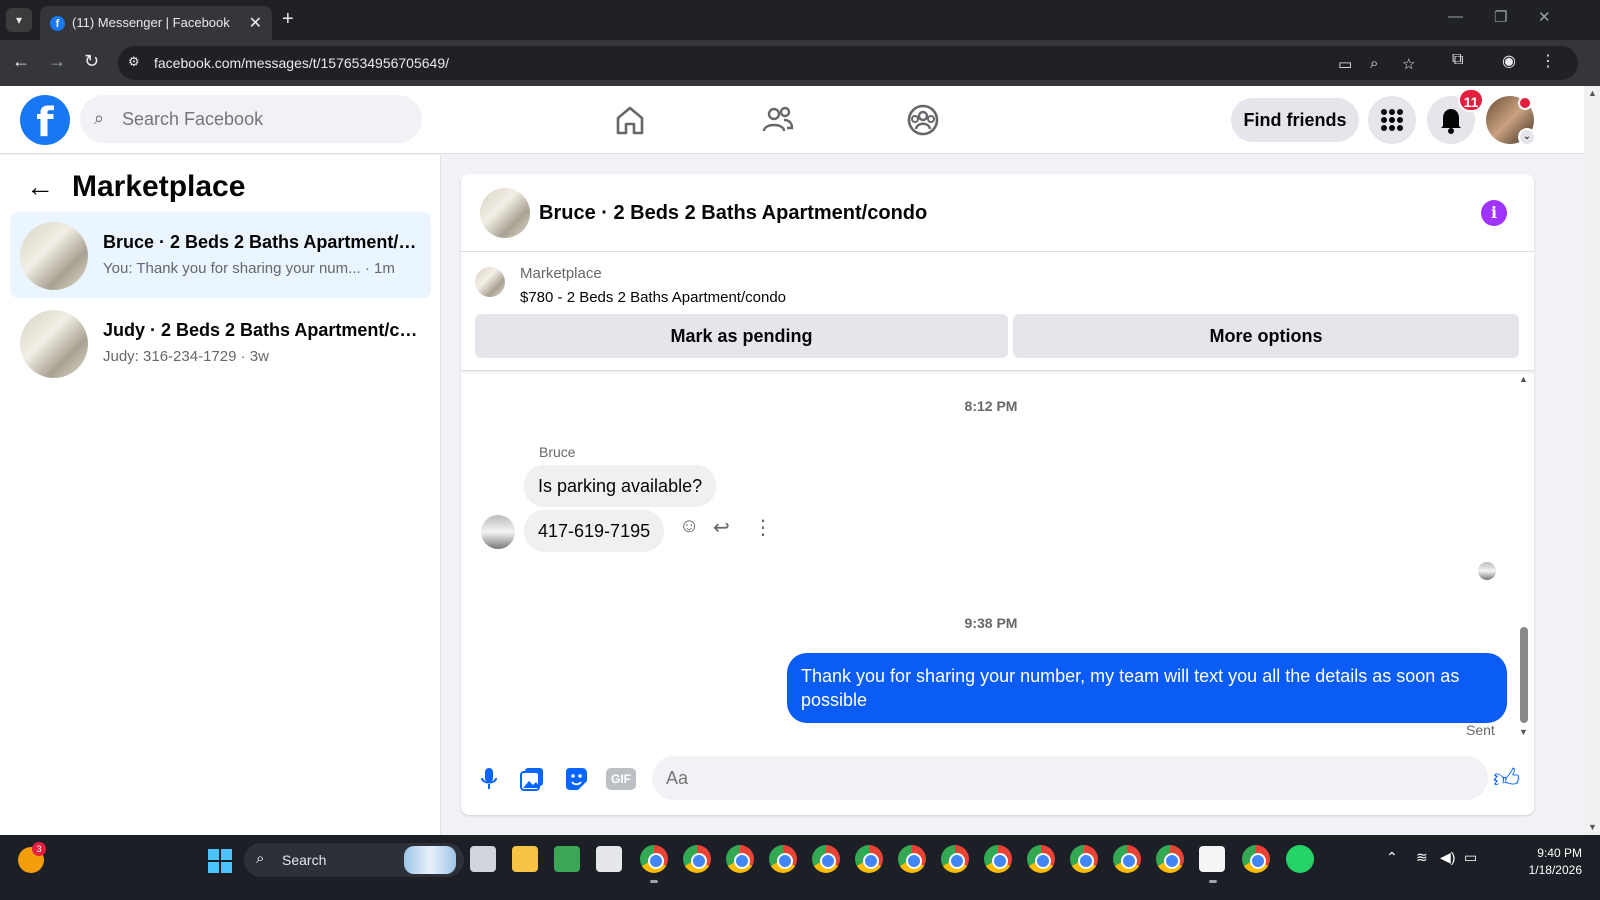  Describe the element at coordinates (1422, 857) in the screenshot. I see `wifi-icon: ≋` at that location.